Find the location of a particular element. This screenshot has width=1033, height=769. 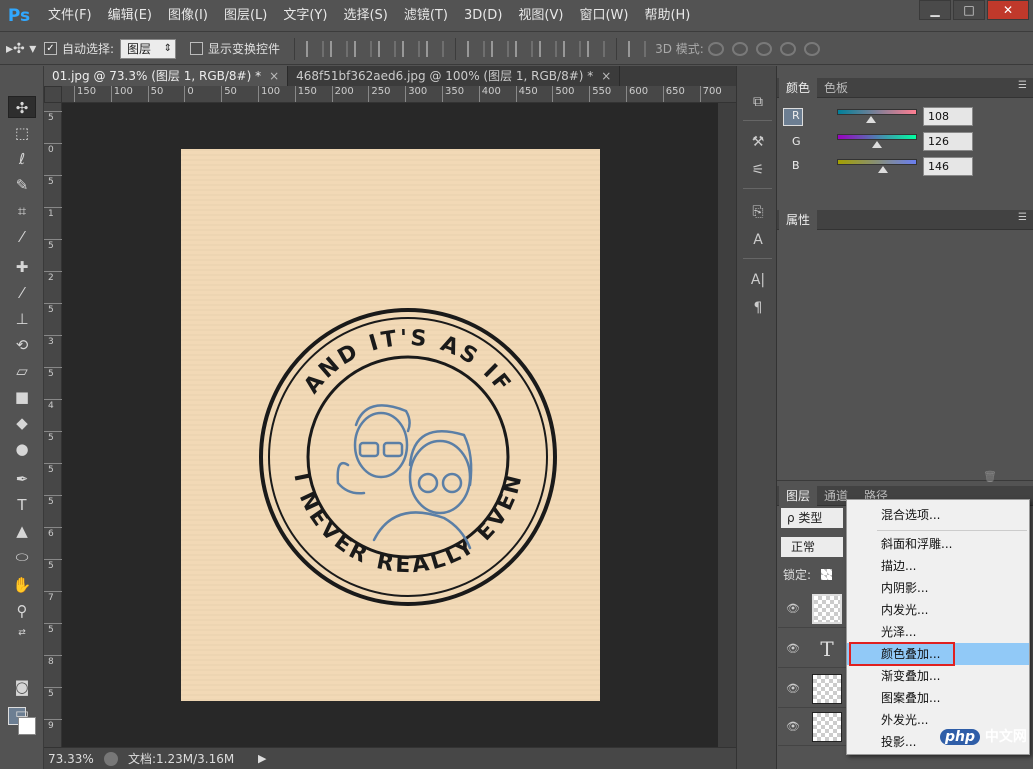

gradient-tool-icon: ■ is located at coordinates (22, 397).